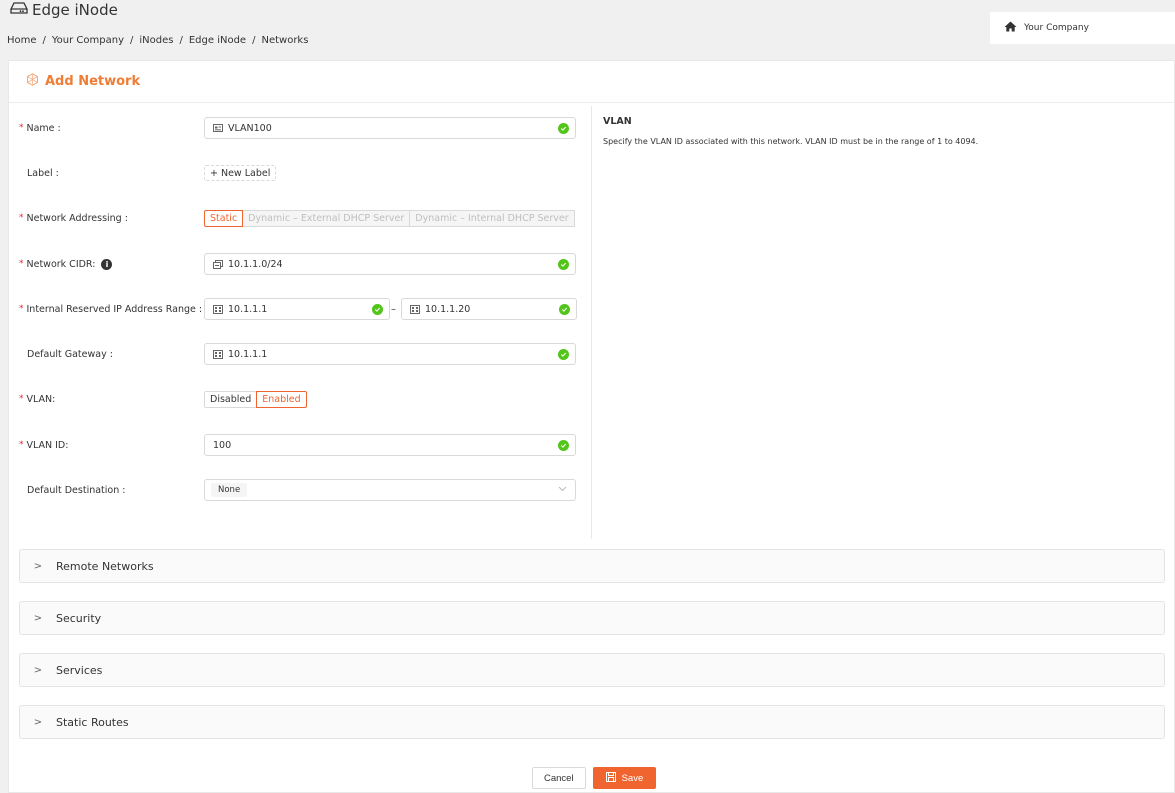 Image resolution: width=1175 pixels, height=793 pixels. What do you see at coordinates (250, 128) in the screenshot?
I see `name-value: VLAN100` at bounding box center [250, 128].